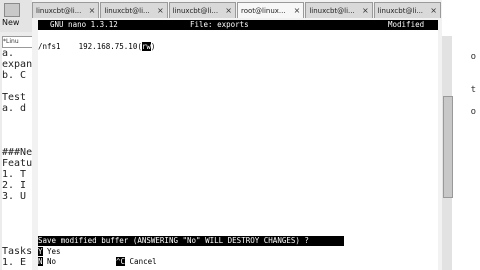 This screenshot has width=480, height=270. Describe the element at coordinates (11, 41) in the screenshot. I see `editor-tab-label: *Linu` at that location.